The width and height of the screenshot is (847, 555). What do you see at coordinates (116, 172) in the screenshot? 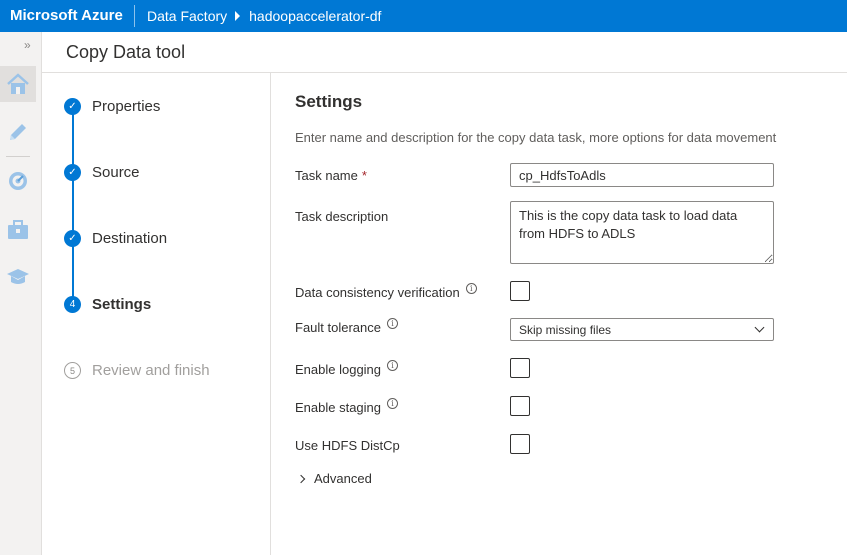
I see `step-label: Source` at bounding box center [116, 172].